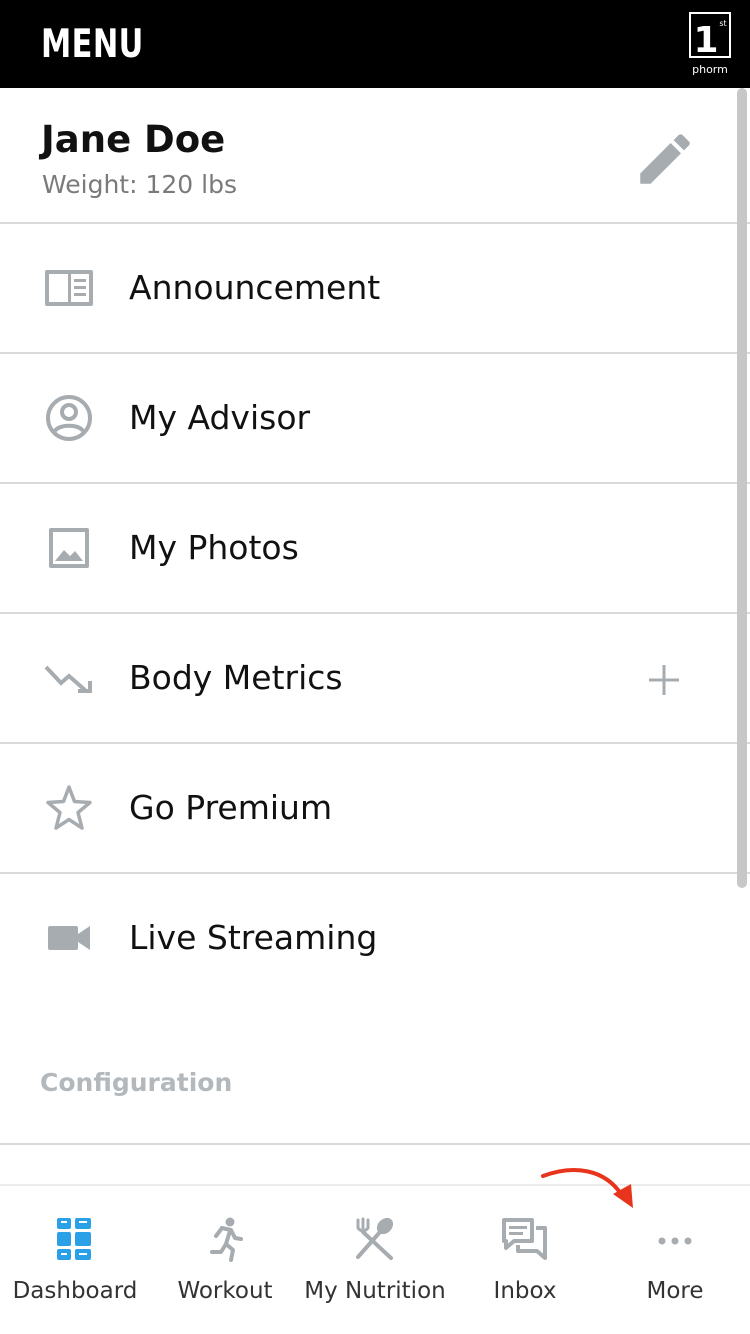 Image resolution: width=750 pixels, height=1334 pixels. Describe the element at coordinates (664, 680) in the screenshot. I see `plus-icon` at that location.